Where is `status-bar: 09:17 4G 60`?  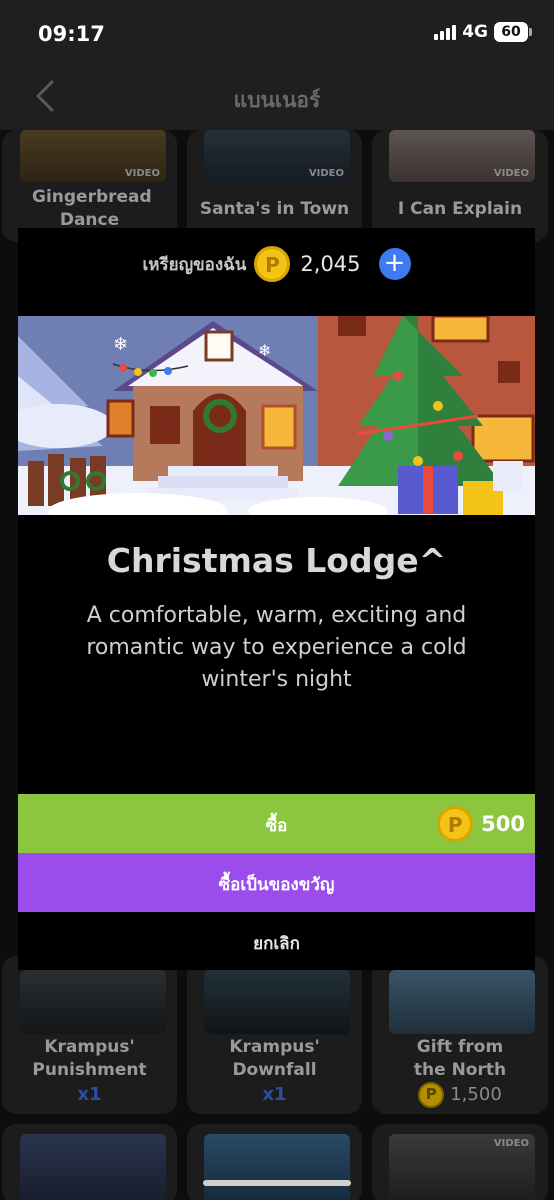 status-bar: 09:17 4G 60 is located at coordinates (277, 32).